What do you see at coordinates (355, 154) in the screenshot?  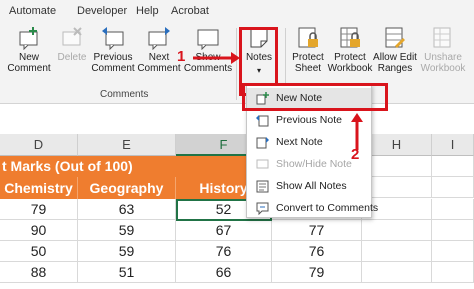 I see `callout-number-2: 2` at bounding box center [355, 154].